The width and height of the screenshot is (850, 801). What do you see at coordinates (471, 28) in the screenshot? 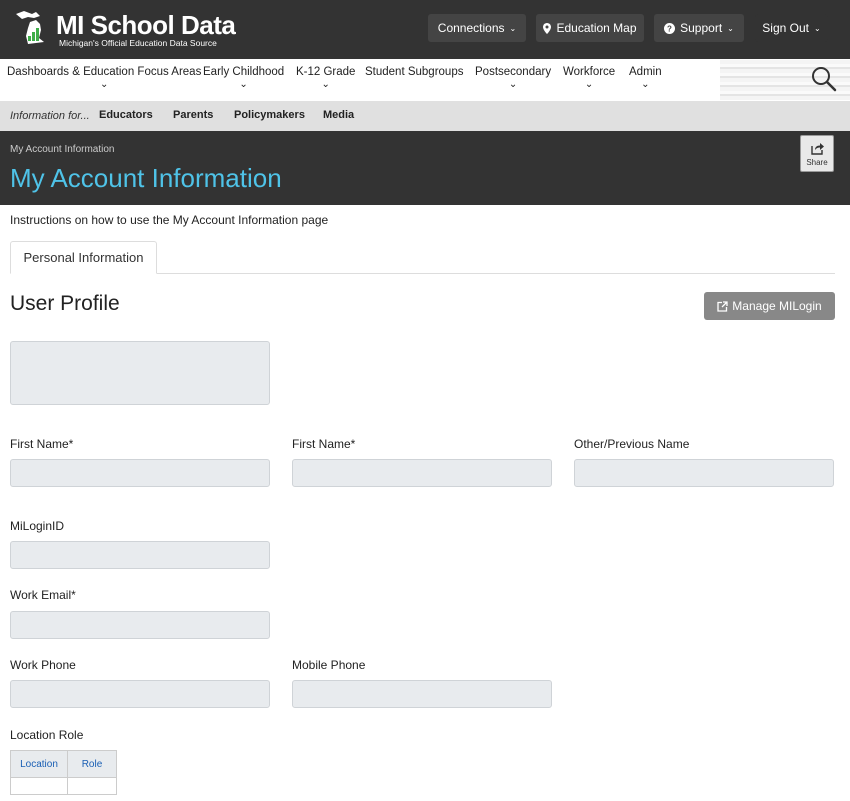
I see `connections-label: Connections` at bounding box center [471, 28].